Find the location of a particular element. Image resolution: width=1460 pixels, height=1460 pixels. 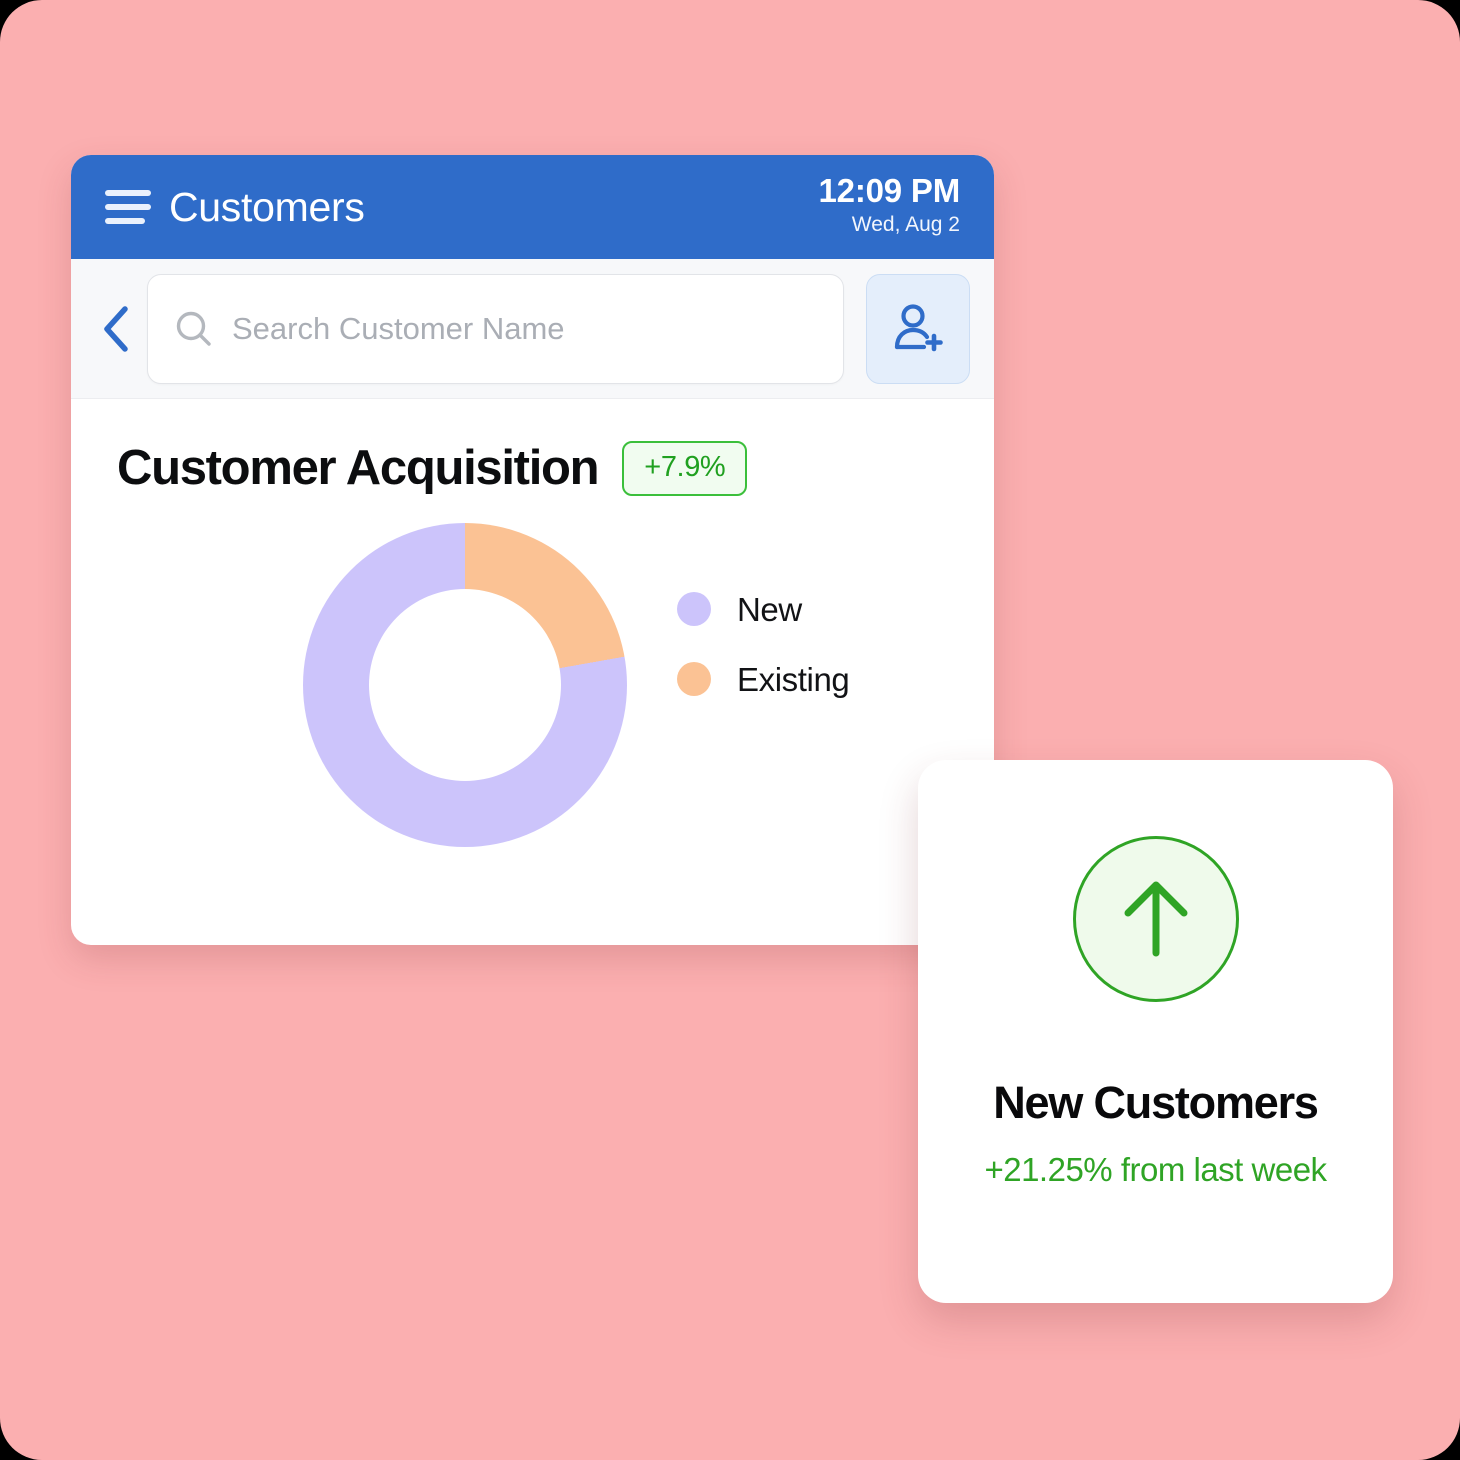

stat-card-title: New Customers is located at coordinates (1156, 1102).